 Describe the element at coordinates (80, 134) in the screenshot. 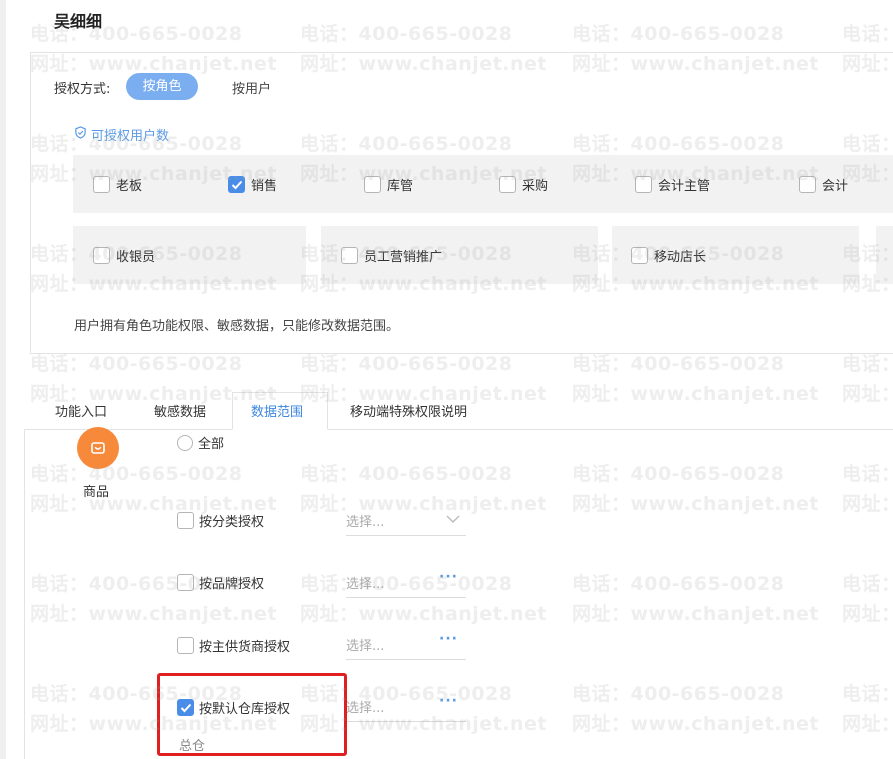

I see `shield-check-icon` at that location.